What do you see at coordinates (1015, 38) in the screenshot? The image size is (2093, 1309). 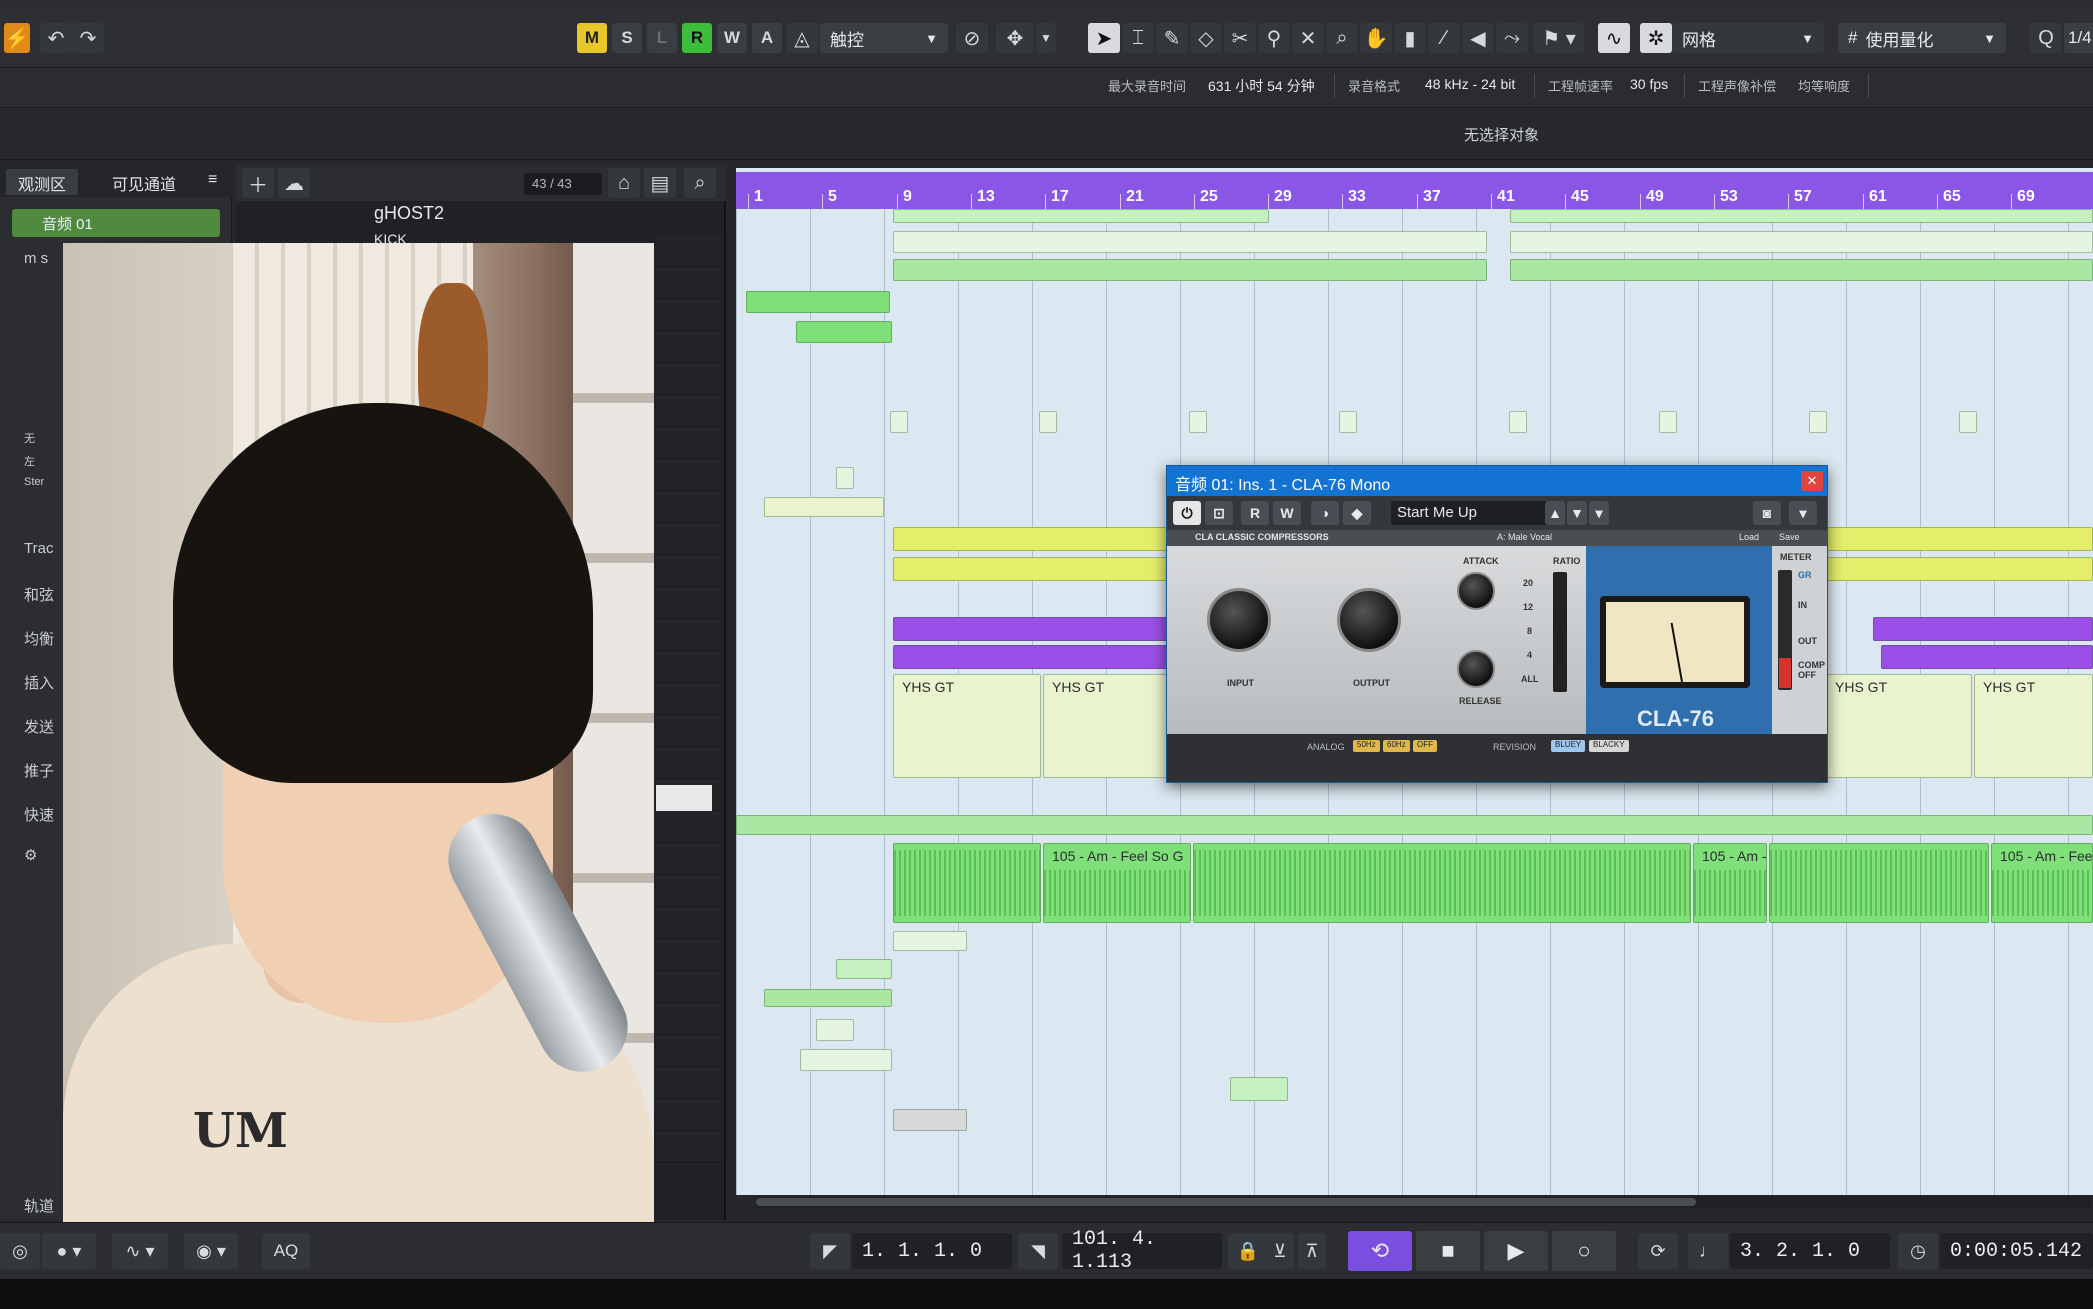 I see `nudge-icon: ✥` at bounding box center [1015, 38].